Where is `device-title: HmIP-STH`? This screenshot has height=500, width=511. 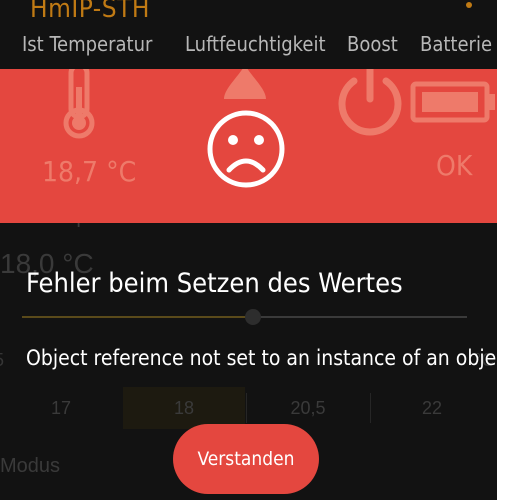
device-title: HmIP-STH is located at coordinates (90, 12).